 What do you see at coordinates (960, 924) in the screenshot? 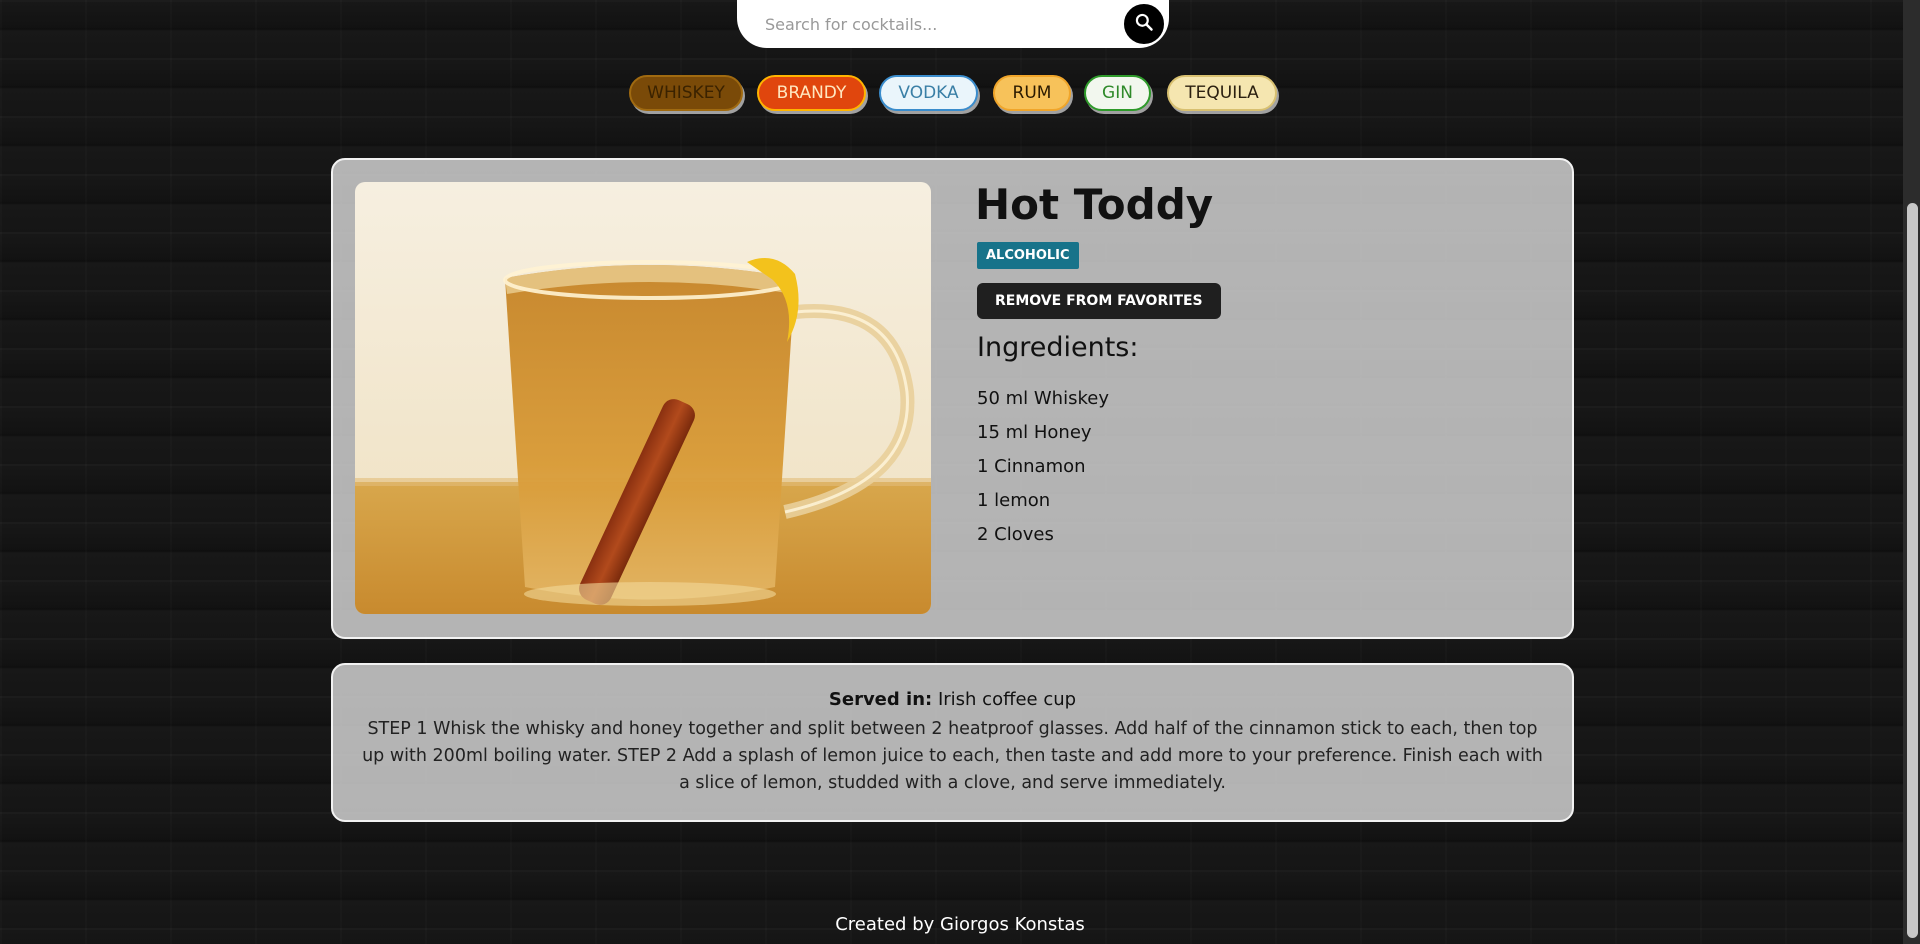
I see `footer-credit: Created by Giorgos Konstas` at bounding box center [960, 924].